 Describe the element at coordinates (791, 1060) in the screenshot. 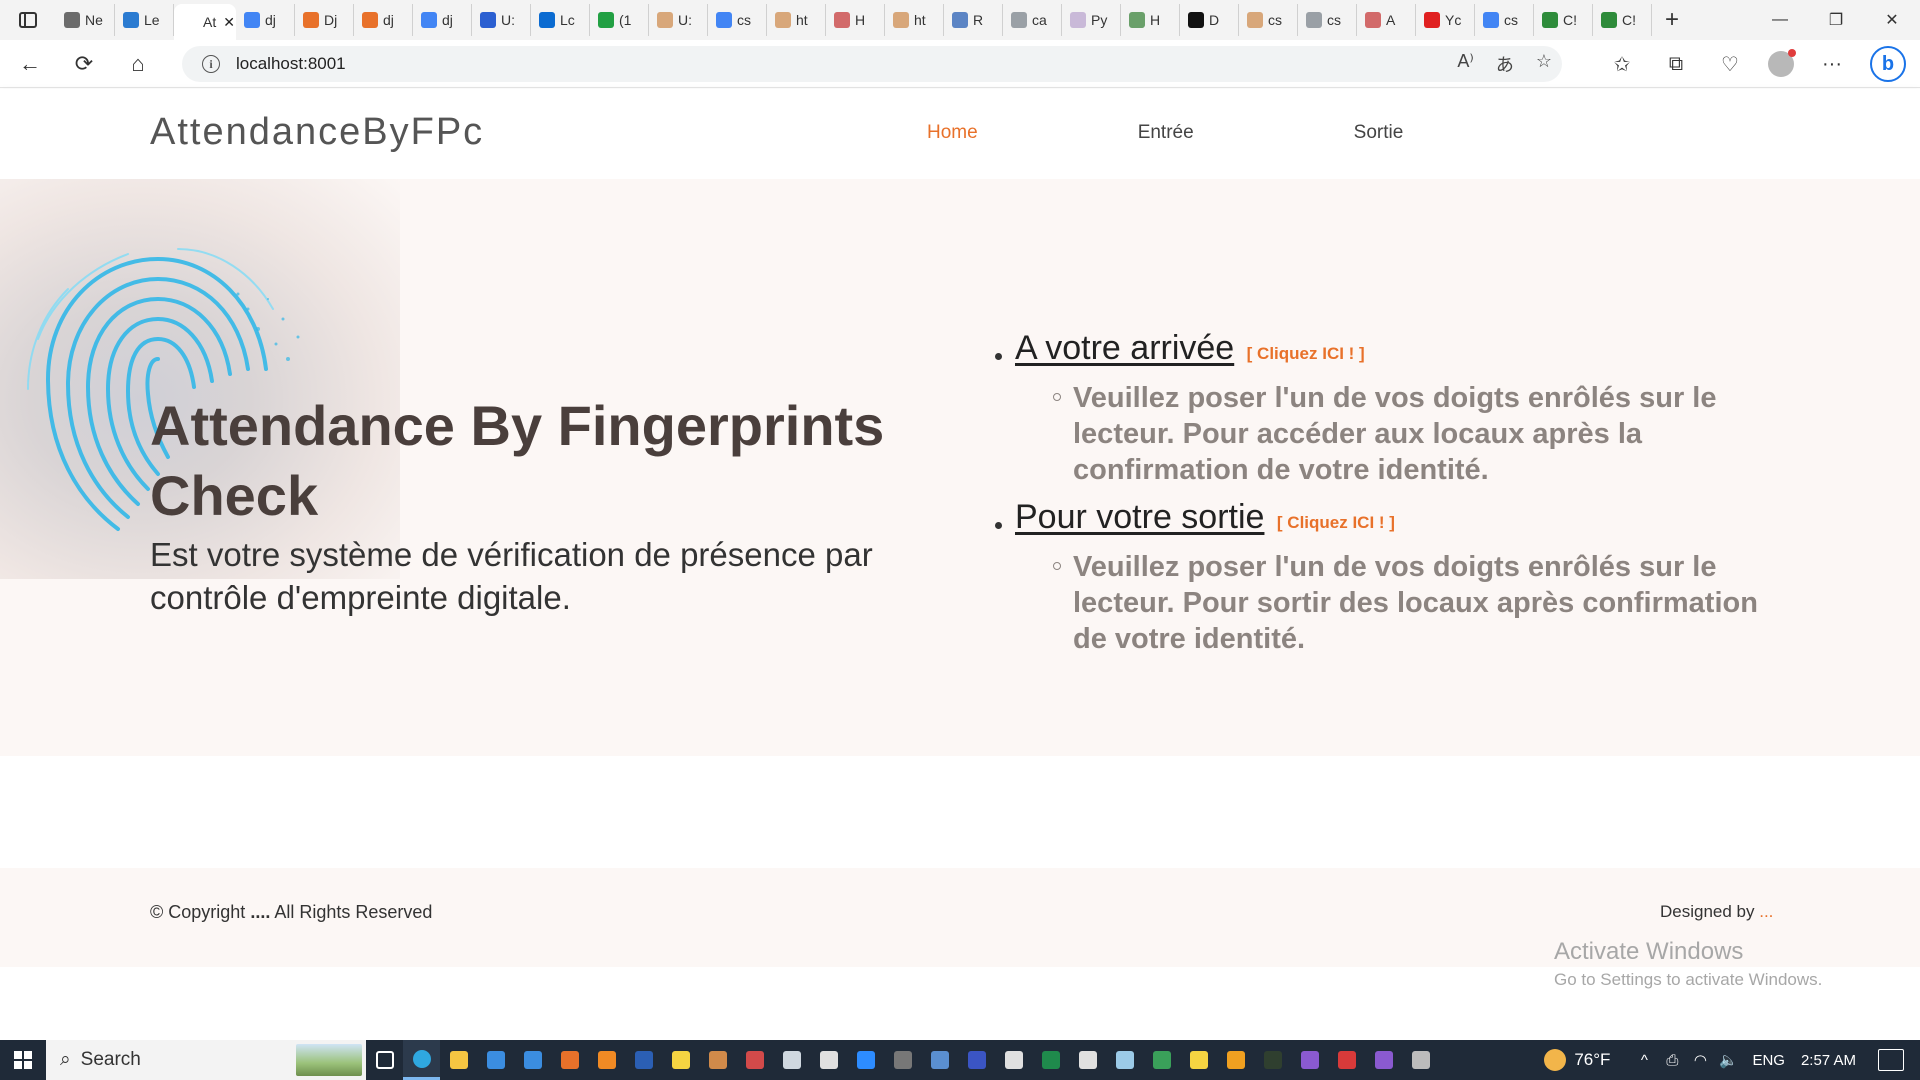

I see `taskbar-app-notepad` at that location.